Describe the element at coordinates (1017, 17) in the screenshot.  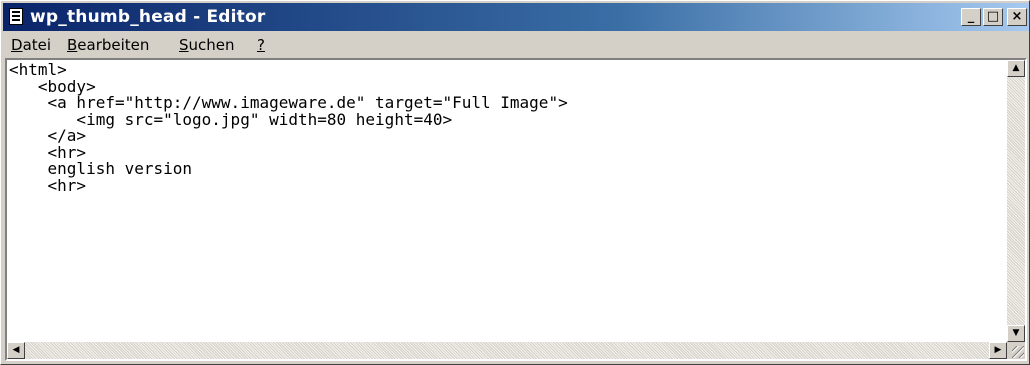
I see `close-button: ×` at that location.